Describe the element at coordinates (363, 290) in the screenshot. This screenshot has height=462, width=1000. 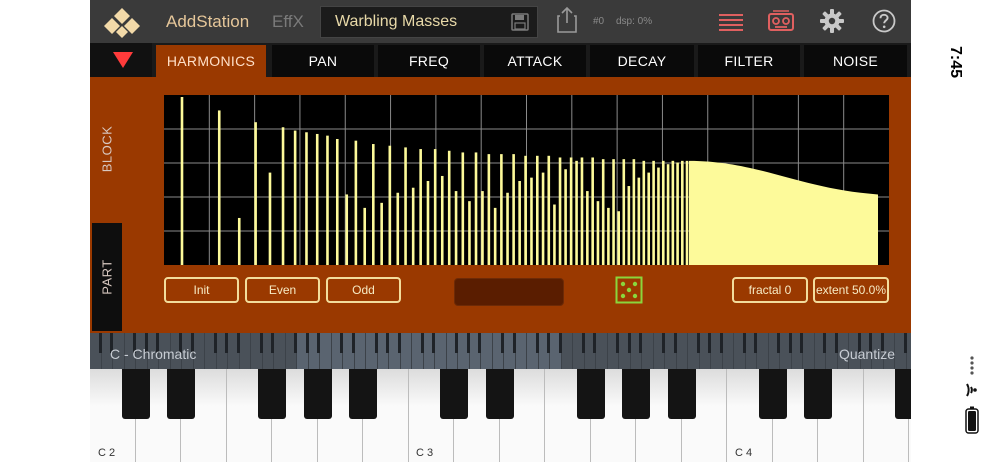
I see `odd-button: Odd` at that location.